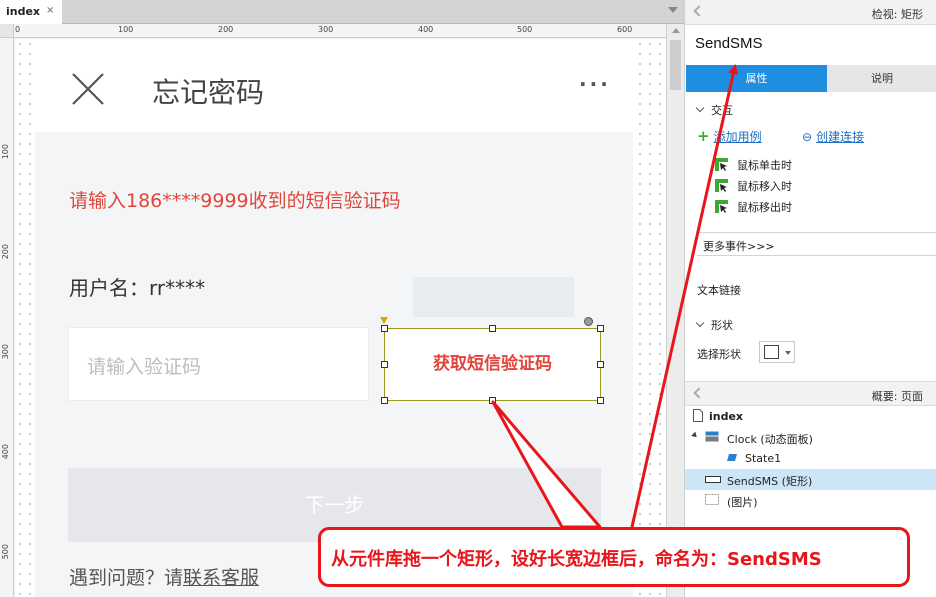 Image resolution: width=936 pixels, height=597 pixels. What do you see at coordinates (218, 364) in the screenshot?
I see `verification-code-input: 请输入验证码` at bounding box center [218, 364].